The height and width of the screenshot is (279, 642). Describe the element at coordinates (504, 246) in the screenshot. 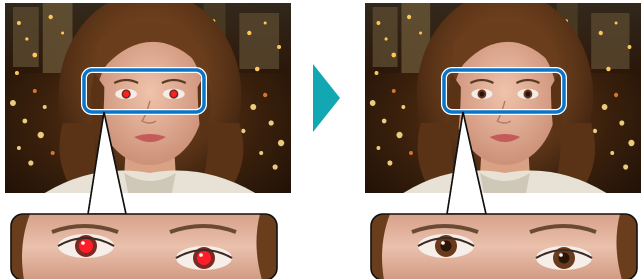

I see `eye-closeup-after` at that location.